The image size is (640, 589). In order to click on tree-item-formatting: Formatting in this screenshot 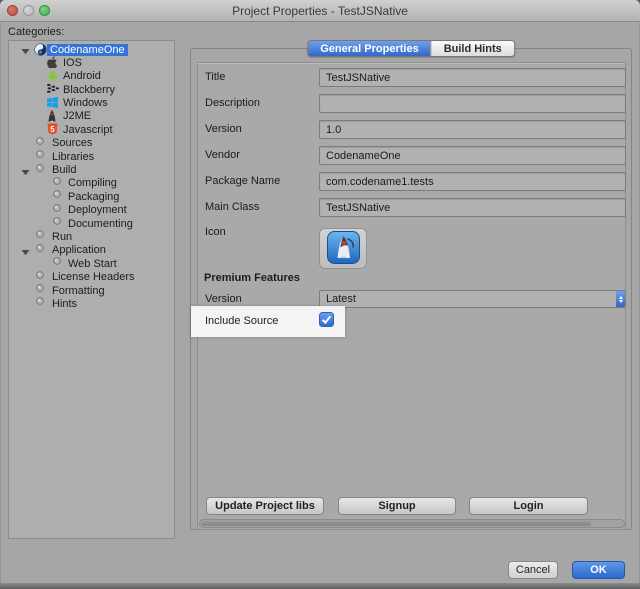, I will do `click(91, 290)`.